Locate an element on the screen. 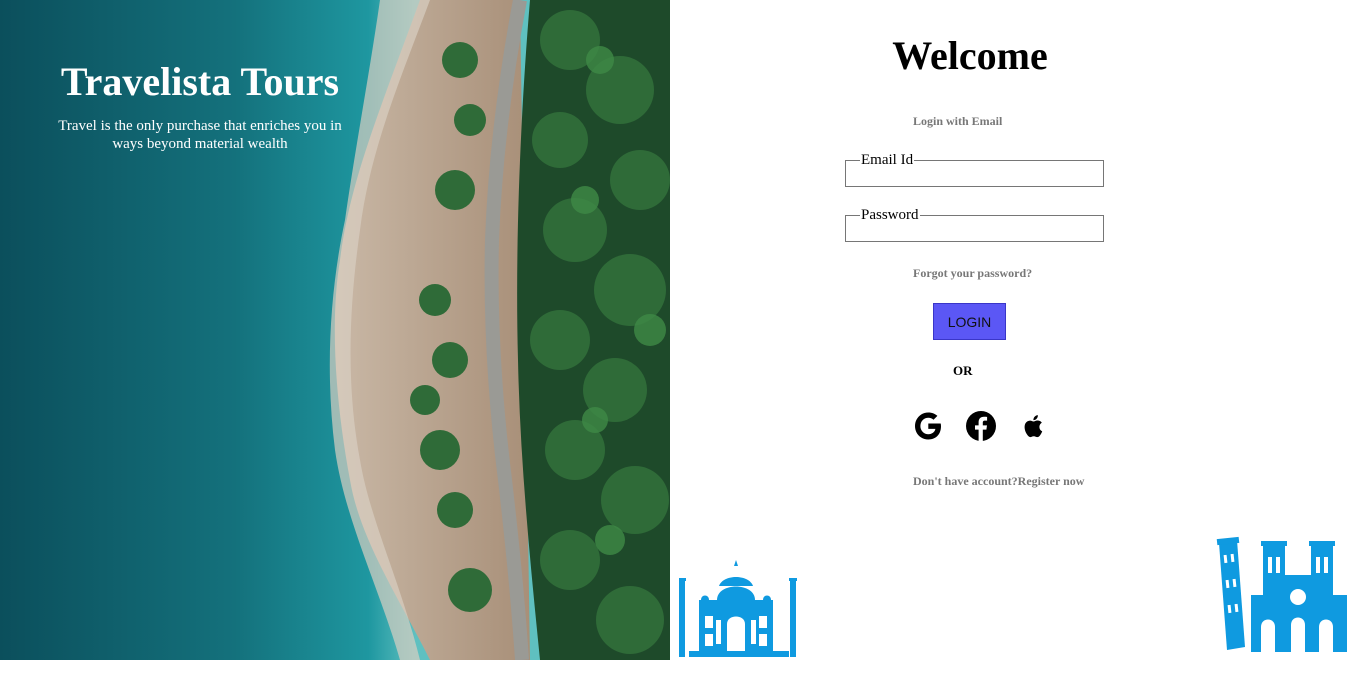 The height and width of the screenshot is (673, 1369). register-row: Don't have account?Register now is located at coordinates (998, 481).